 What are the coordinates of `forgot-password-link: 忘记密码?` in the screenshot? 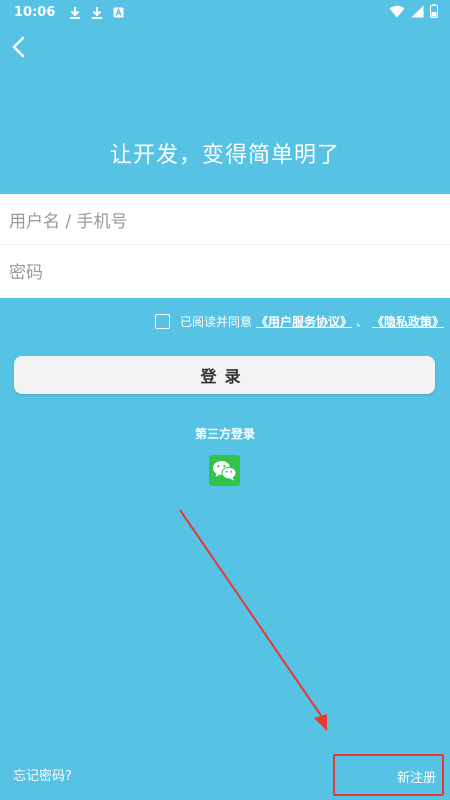 It's located at (42, 774).